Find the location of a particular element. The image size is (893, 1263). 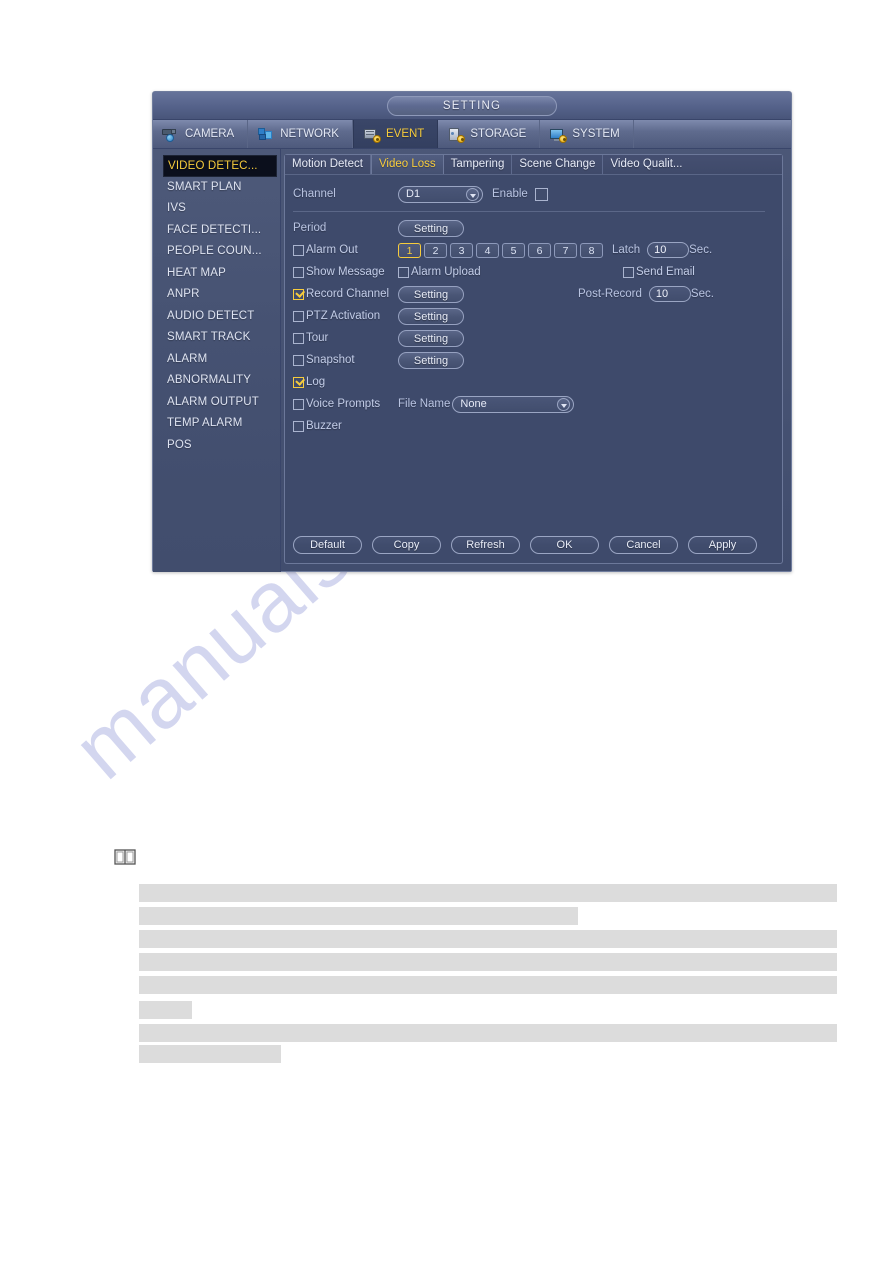

tab-camera-label: CAMERA is located at coordinates (210, 134).